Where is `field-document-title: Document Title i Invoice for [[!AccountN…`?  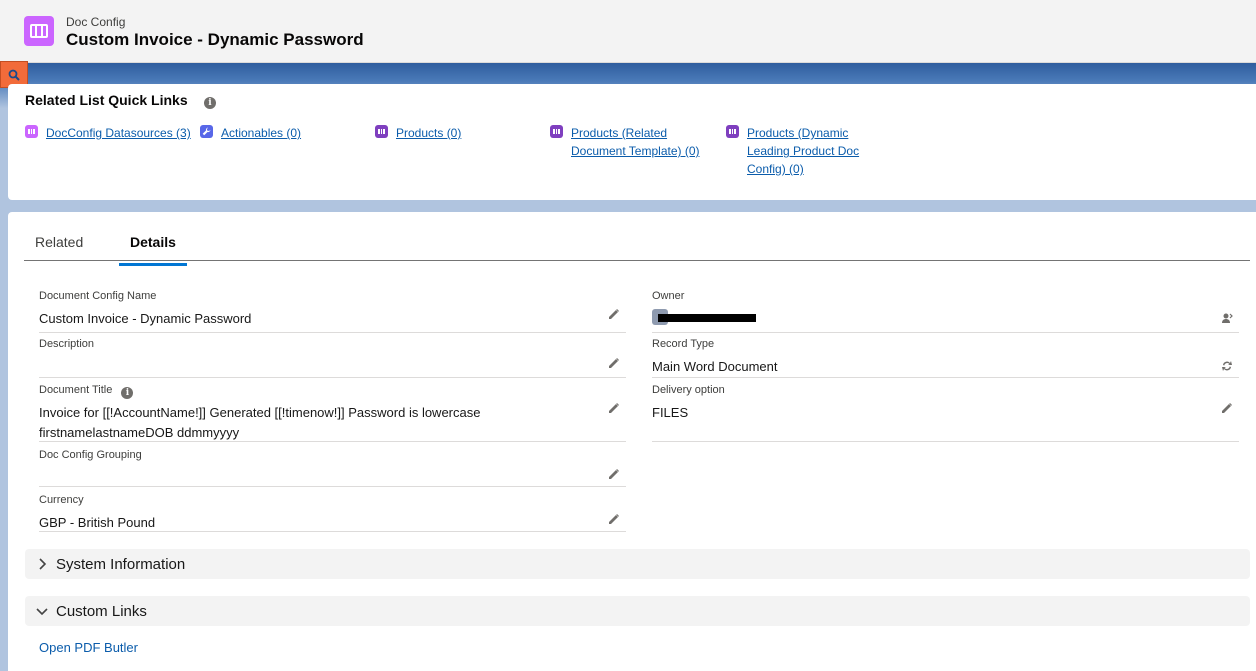
field-document-title: Document Title i Invoice for [[!AccountN… is located at coordinates (332, 413).